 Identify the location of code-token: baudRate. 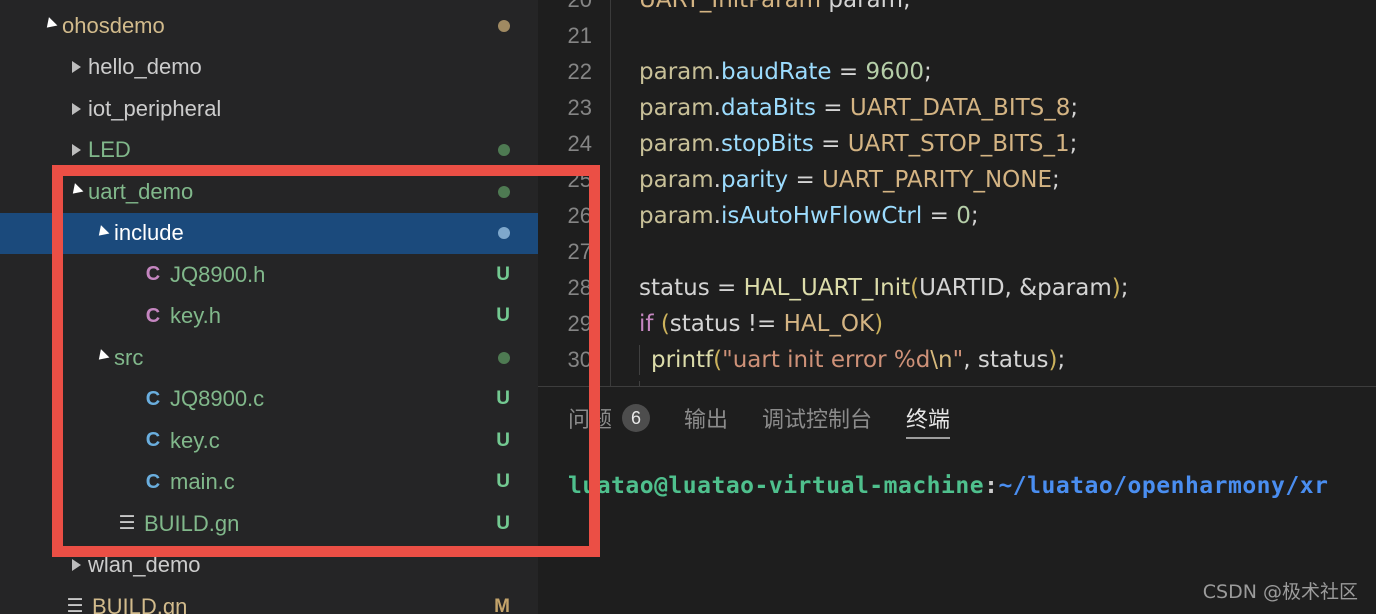
(776, 72).